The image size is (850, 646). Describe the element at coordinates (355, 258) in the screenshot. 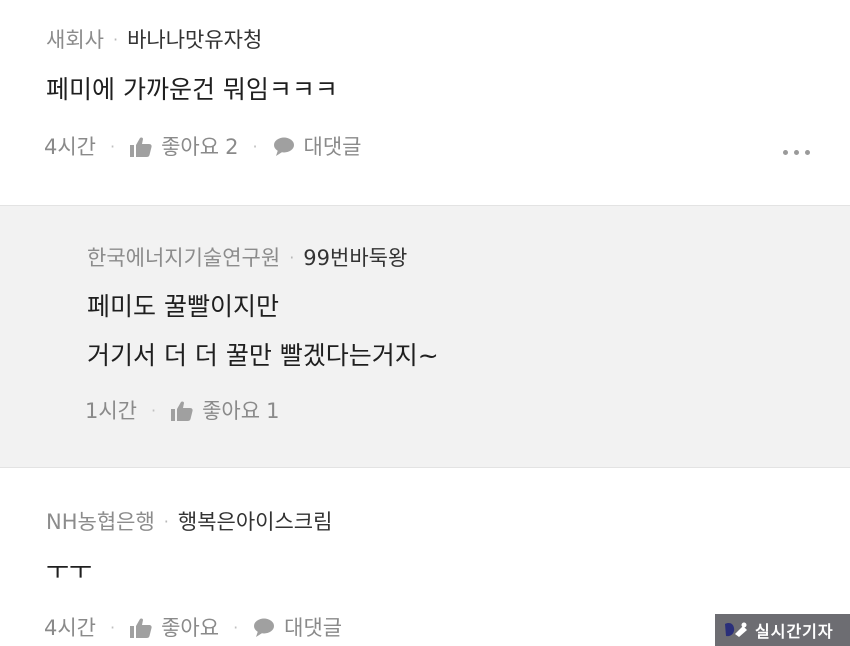

I see `nickname-link: 99번바둑왕` at that location.